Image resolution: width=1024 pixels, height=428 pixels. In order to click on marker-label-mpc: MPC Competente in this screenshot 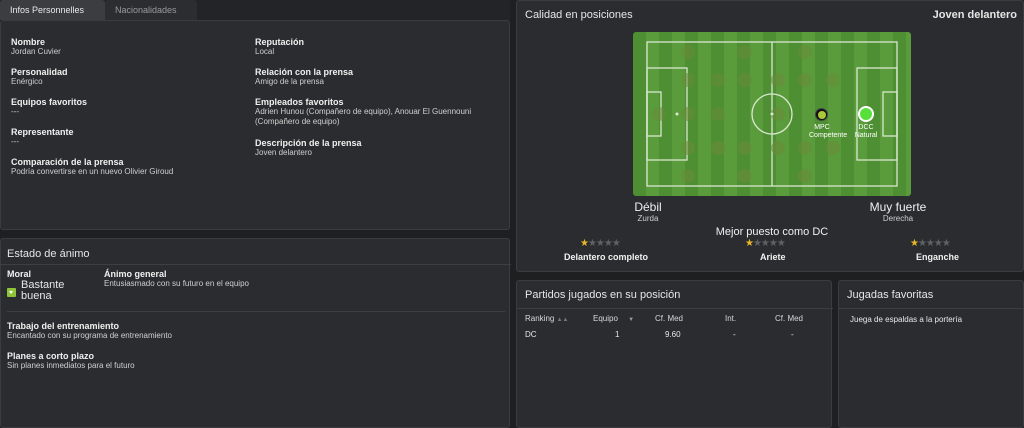, I will do `click(828, 132)`.